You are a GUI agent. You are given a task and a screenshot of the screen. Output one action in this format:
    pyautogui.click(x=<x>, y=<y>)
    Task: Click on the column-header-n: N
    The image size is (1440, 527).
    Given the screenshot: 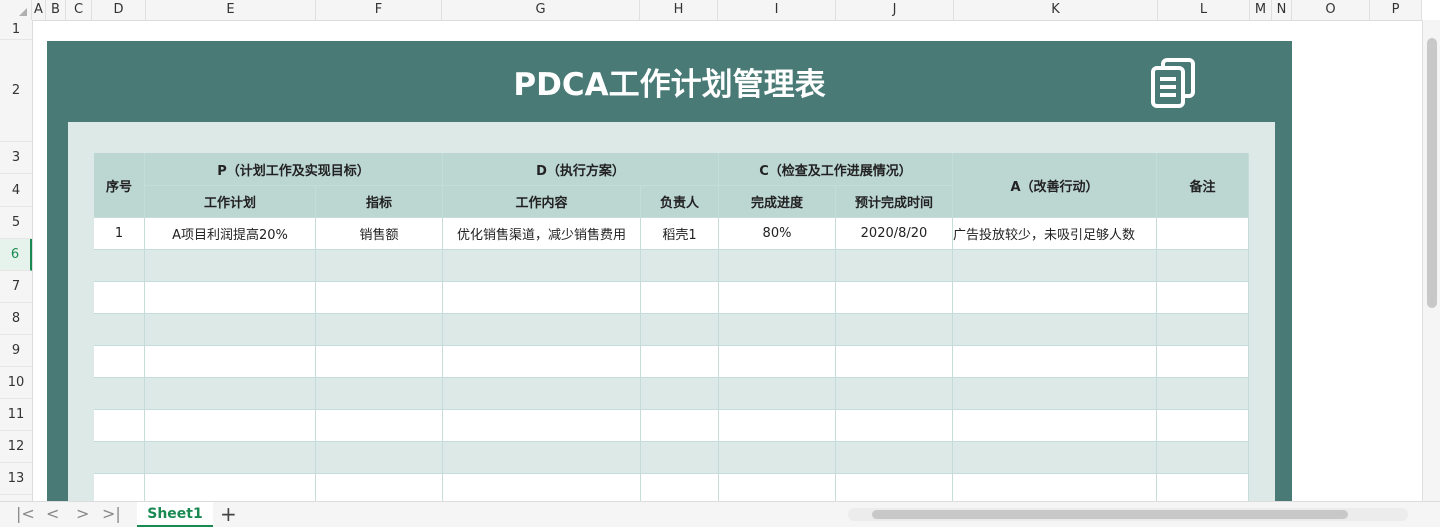 What is the action you would take?
    pyautogui.click(x=1282, y=10)
    